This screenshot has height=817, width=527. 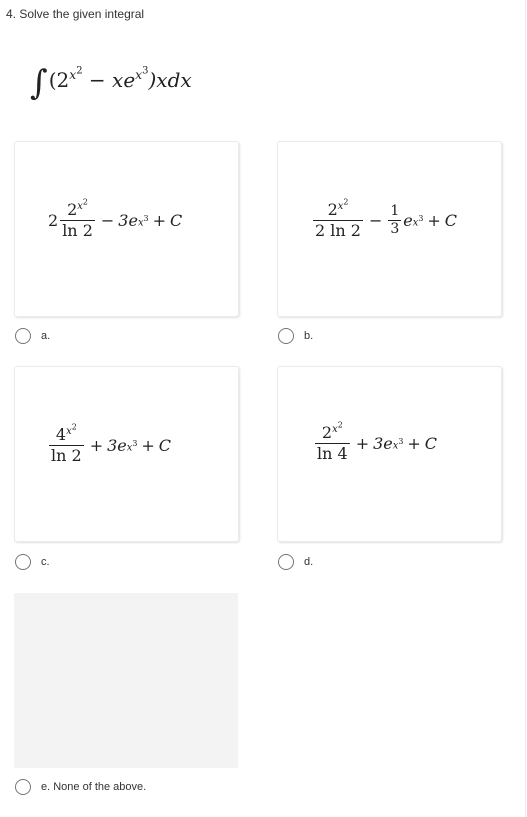 I want to click on integral-expression: ∫(2x2 − xex3)xdx, so click(x=111, y=79).